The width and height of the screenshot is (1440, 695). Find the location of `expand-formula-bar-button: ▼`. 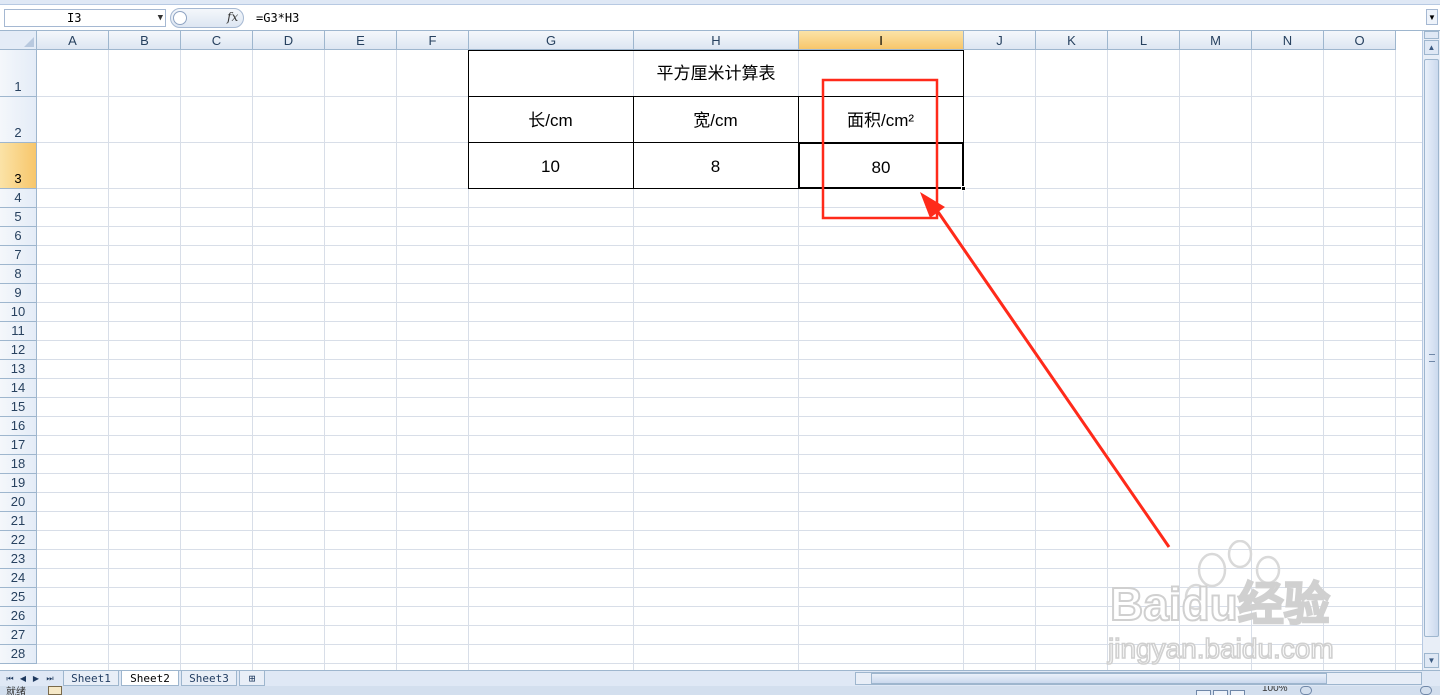

expand-formula-bar-button: ▼ is located at coordinates (1432, 17).